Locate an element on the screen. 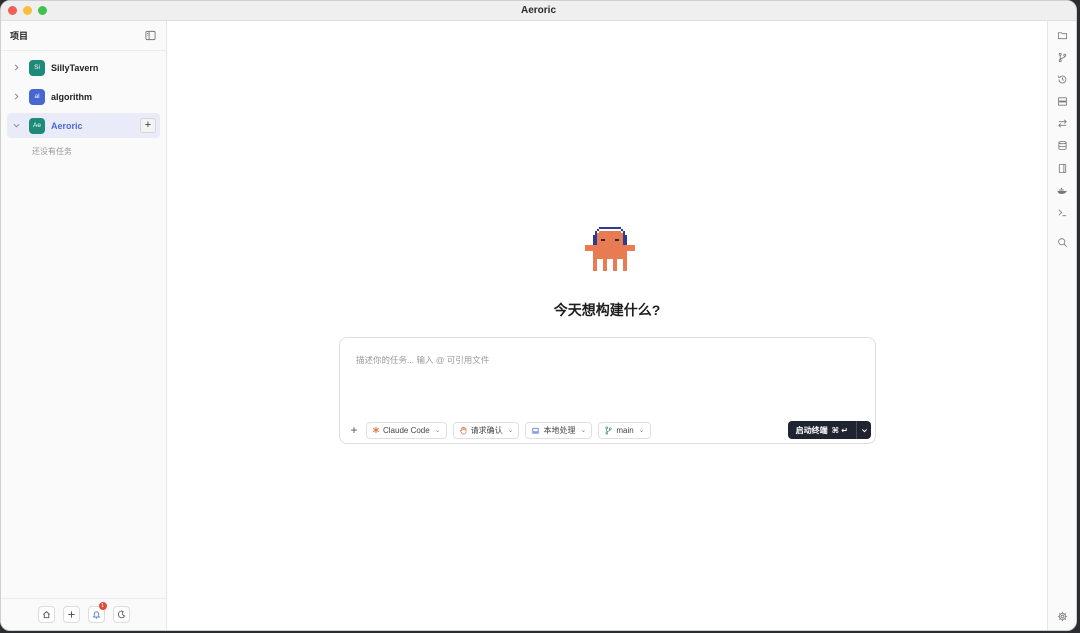 This screenshot has height=633, width=1080. docker-icon is located at coordinates (1062, 190).